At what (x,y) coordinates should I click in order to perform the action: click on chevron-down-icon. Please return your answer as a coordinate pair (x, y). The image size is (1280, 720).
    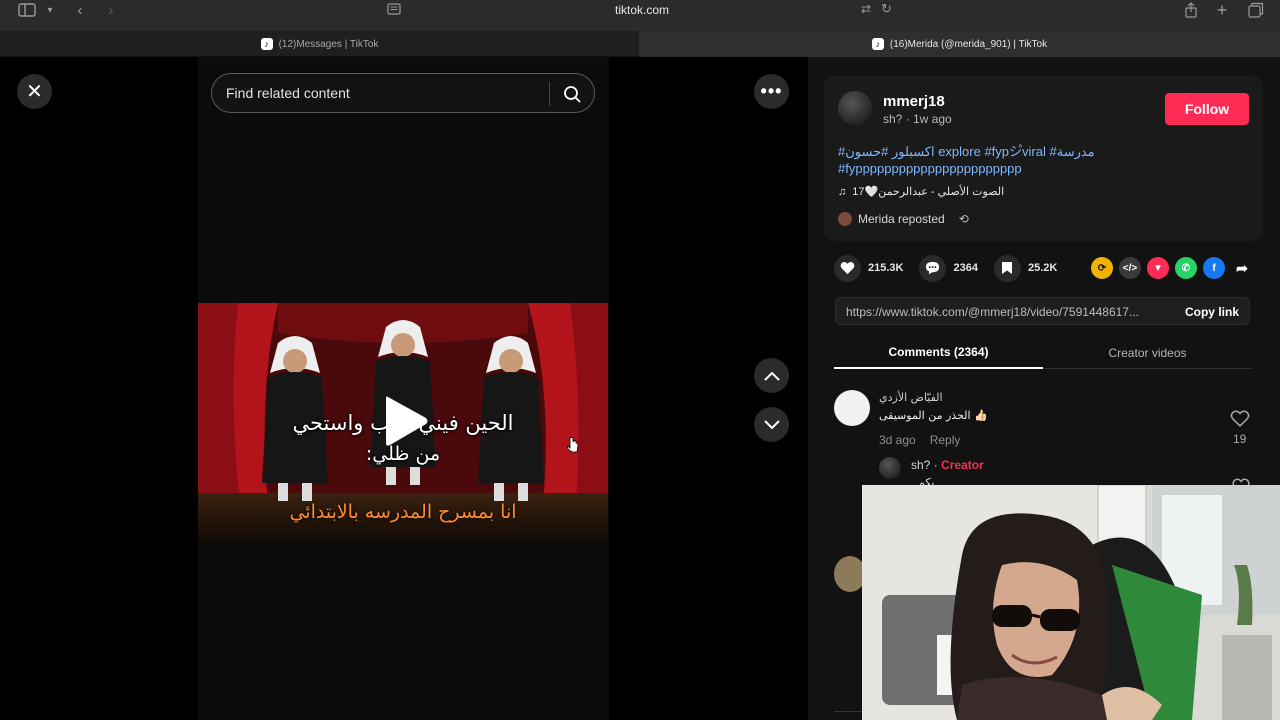
    Looking at the image, I should click on (771, 424).